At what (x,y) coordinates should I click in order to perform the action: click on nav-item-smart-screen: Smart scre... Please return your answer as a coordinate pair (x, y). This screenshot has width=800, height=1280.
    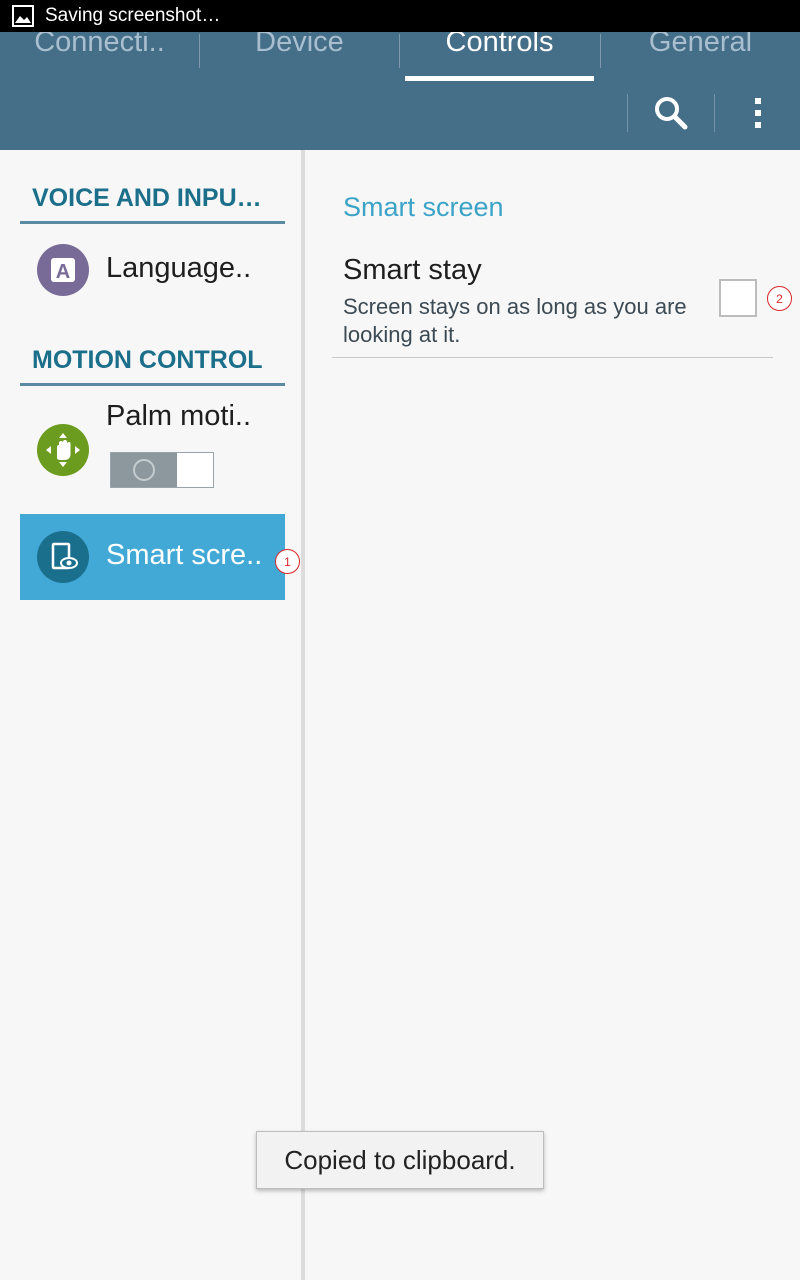
    Looking at the image, I should click on (152, 557).